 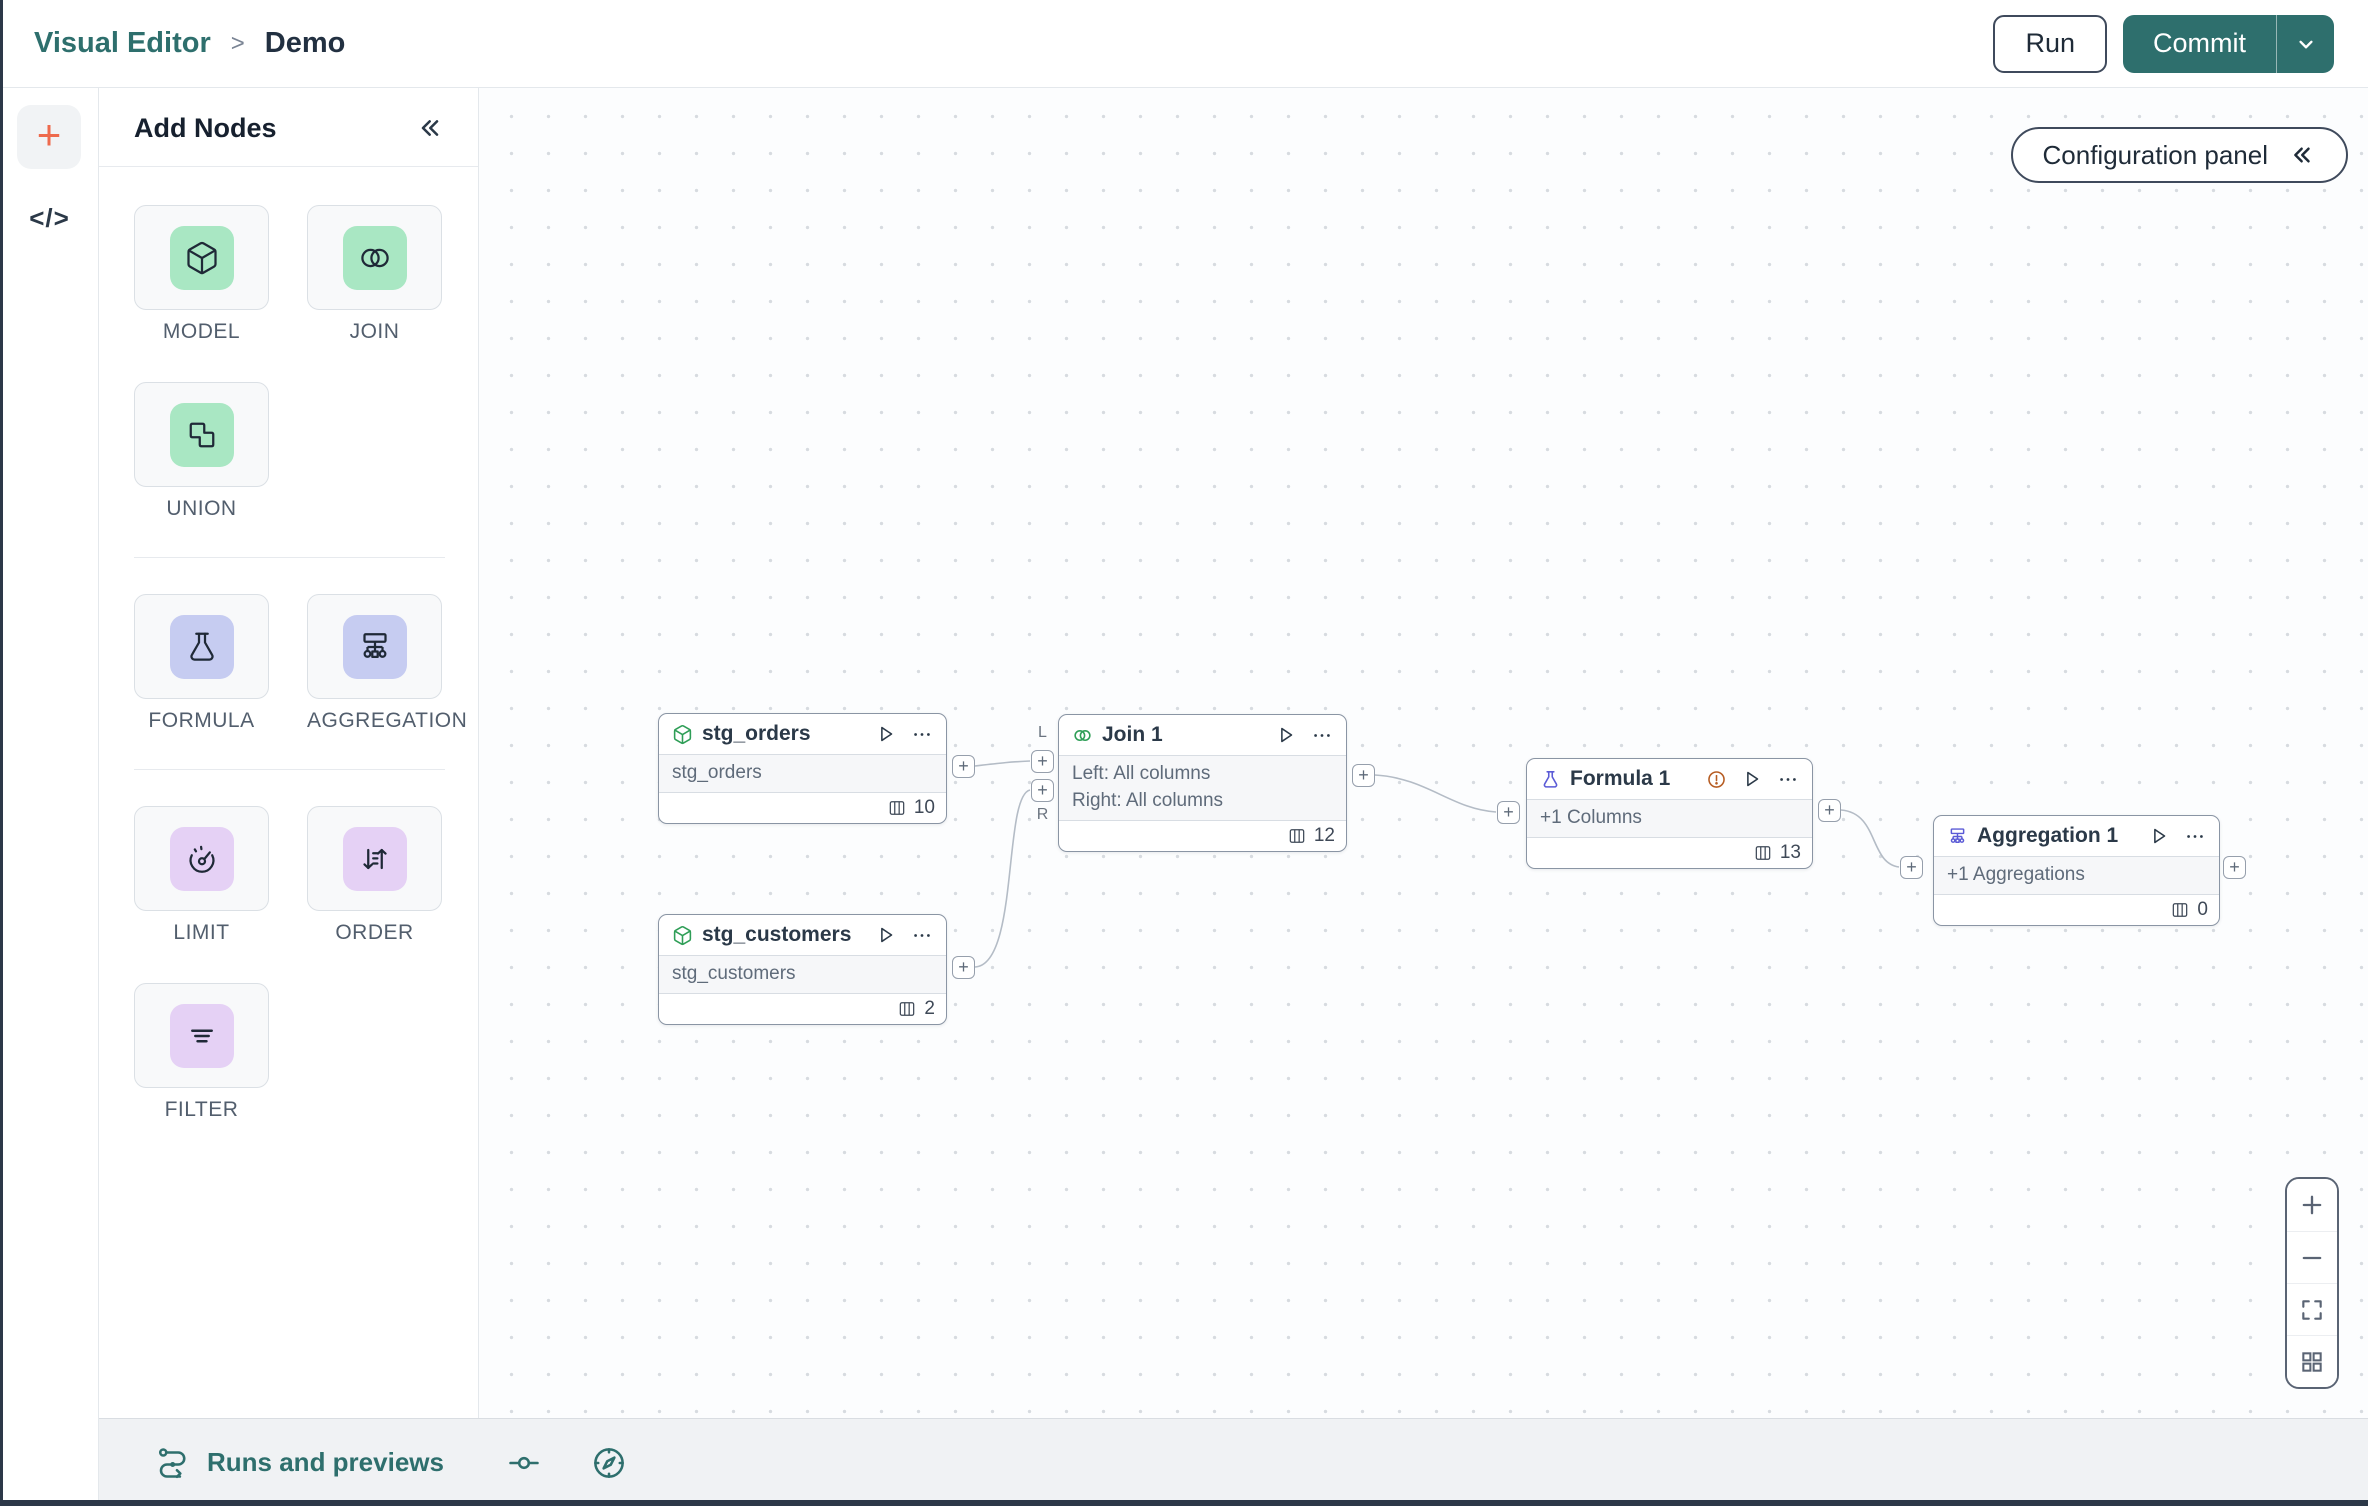 I want to click on add-node-aggregation: AGGREGATION, so click(x=387, y=663).